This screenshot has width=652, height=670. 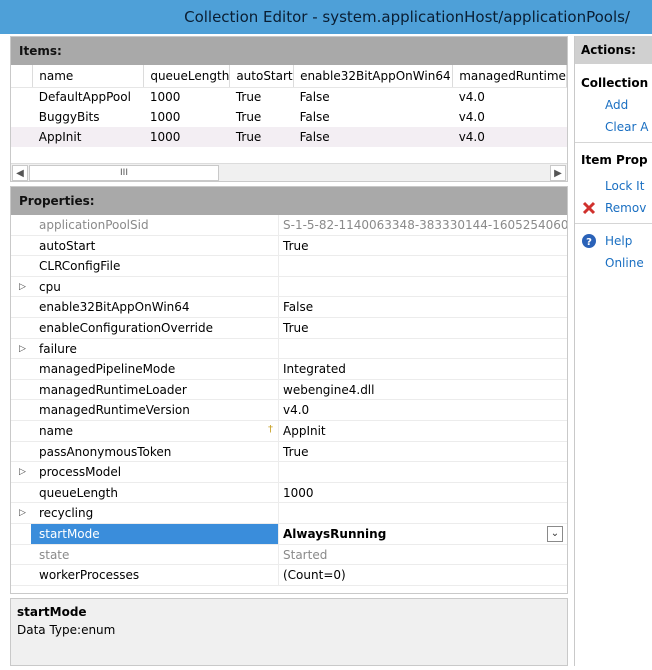 What do you see at coordinates (625, 208) in the screenshot?
I see `remove-label: Remov` at bounding box center [625, 208].